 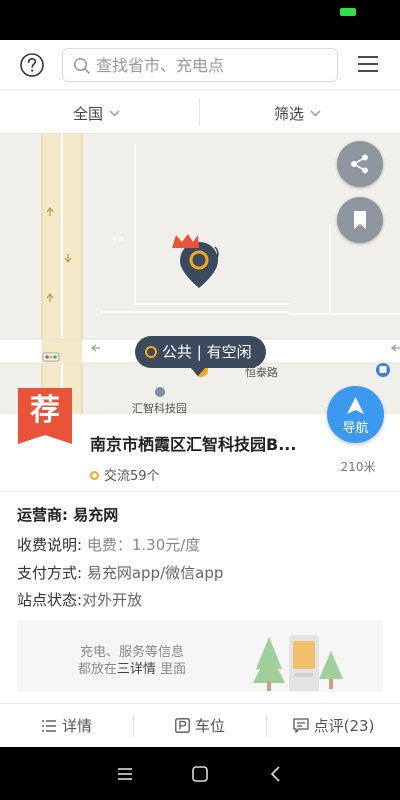 What do you see at coordinates (81, 65) in the screenshot?
I see `search-icon` at bounding box center [81, 65].